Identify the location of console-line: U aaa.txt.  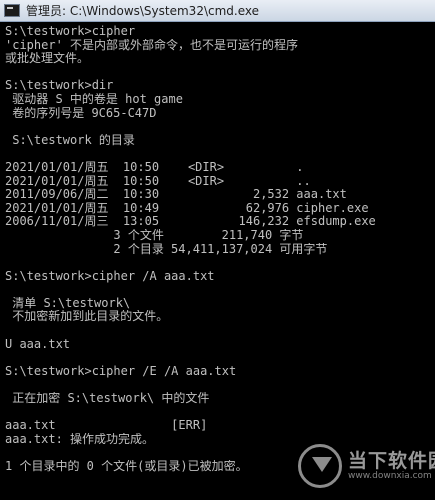
(38, 344).